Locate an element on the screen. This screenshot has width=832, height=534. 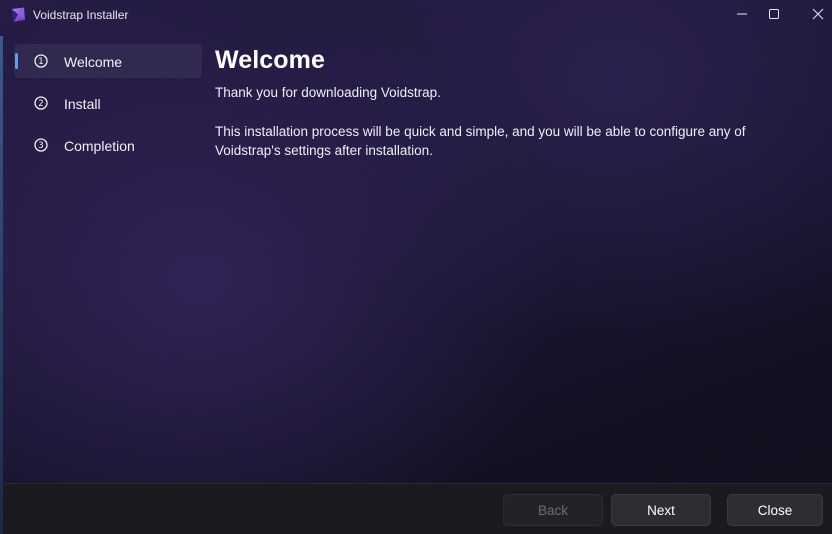
step-one-icon: 1 is located at coordinates (41, 61).